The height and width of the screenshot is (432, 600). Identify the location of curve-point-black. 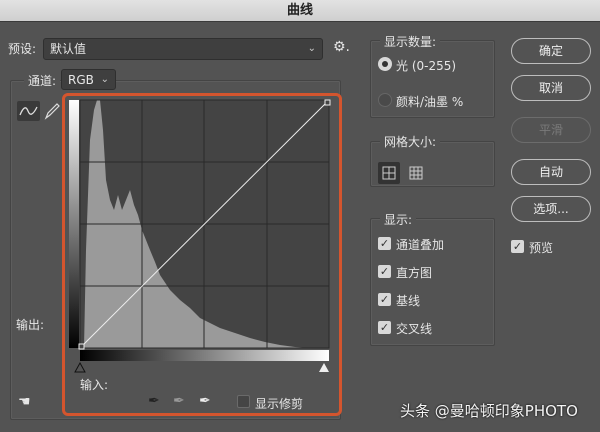
(81, 346).